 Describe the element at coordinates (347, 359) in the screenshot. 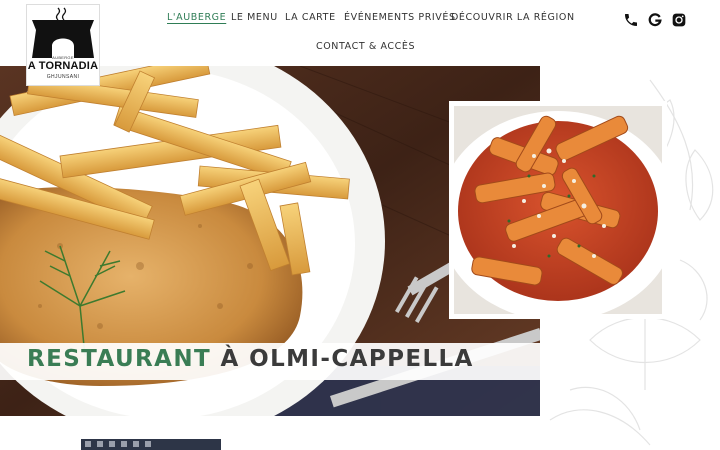

I see `hero-title-location: À OLMI-CAPPELLA` at that location.